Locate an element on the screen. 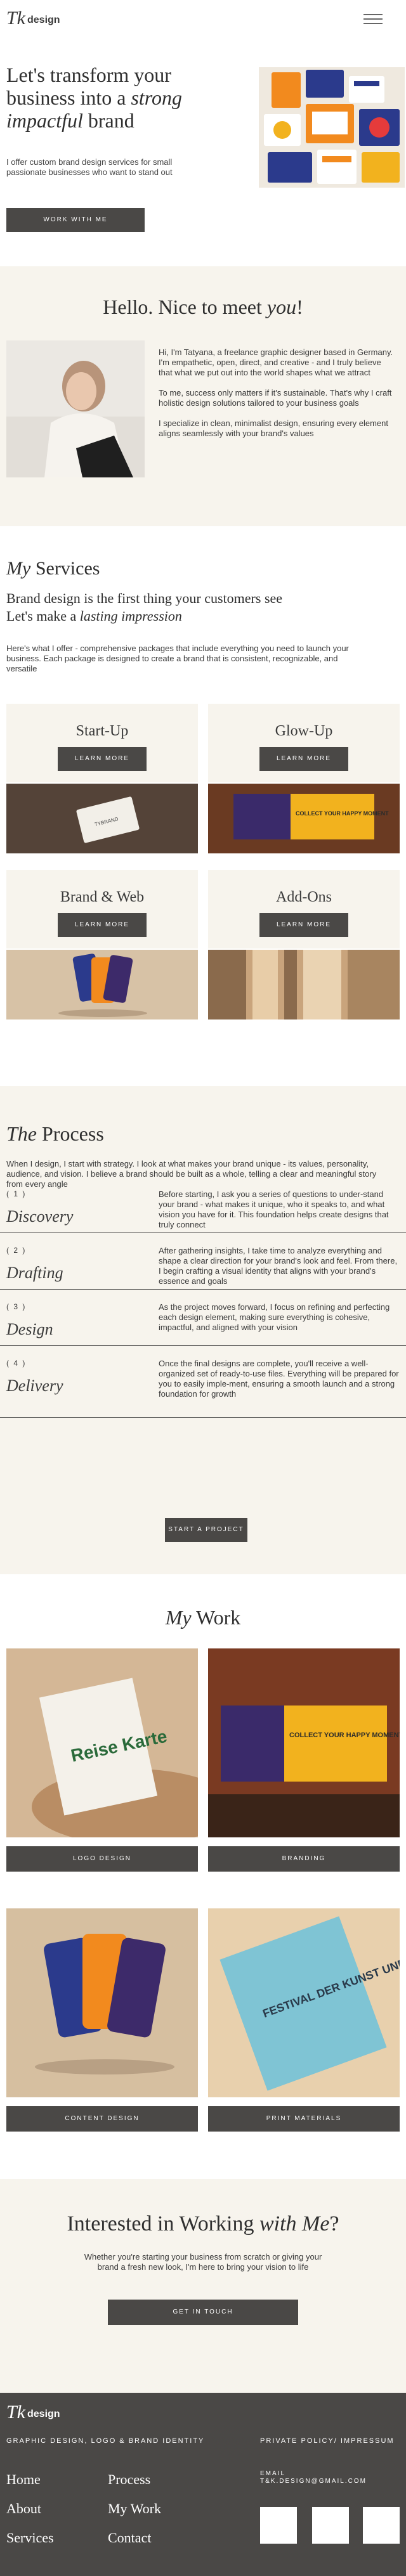  footer-nav-my-work: My Work is located at coordinates (134, 2509).